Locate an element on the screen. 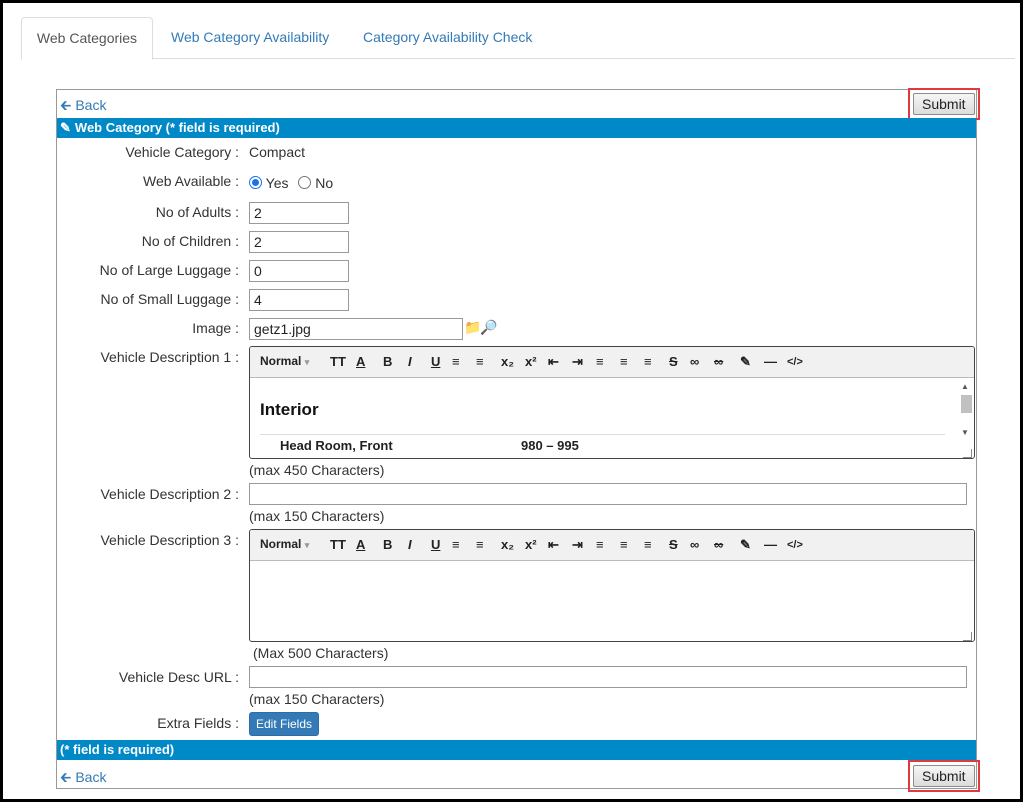  tab-web-category-availability: Web Category Availability is located at coordinates (250, 37).